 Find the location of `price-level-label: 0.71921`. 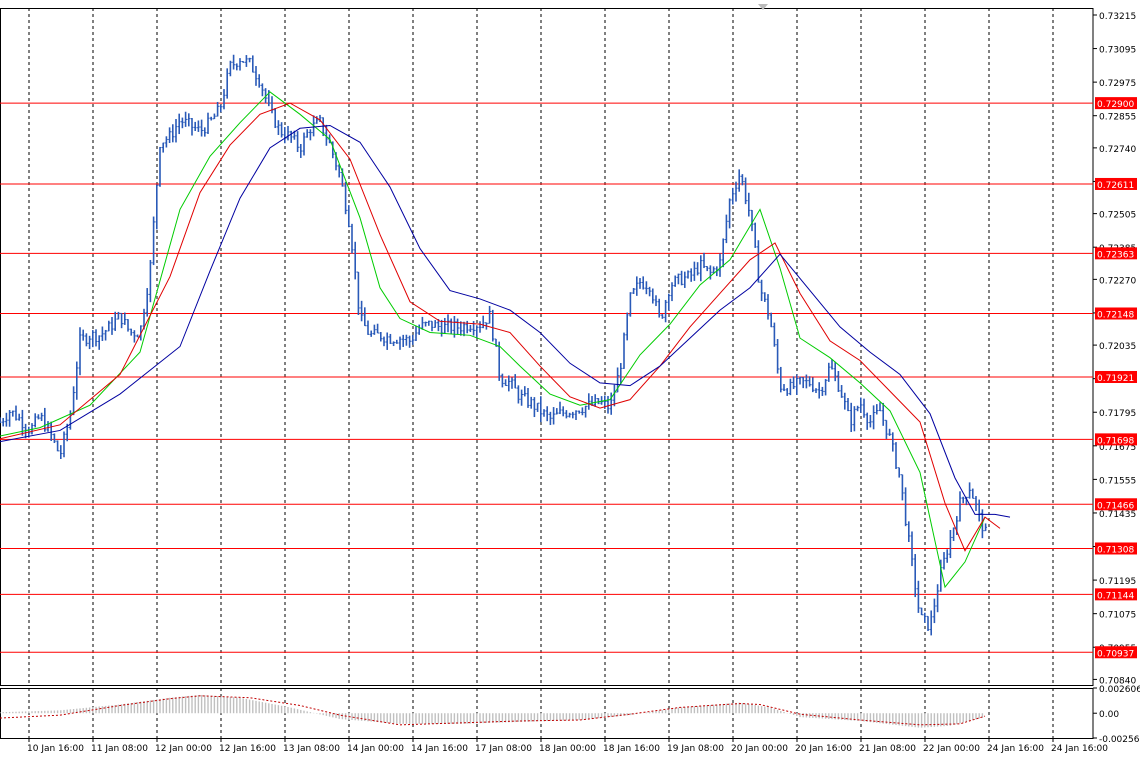

price-level-label: 0.71921 is located at coordinates (1115, 379).